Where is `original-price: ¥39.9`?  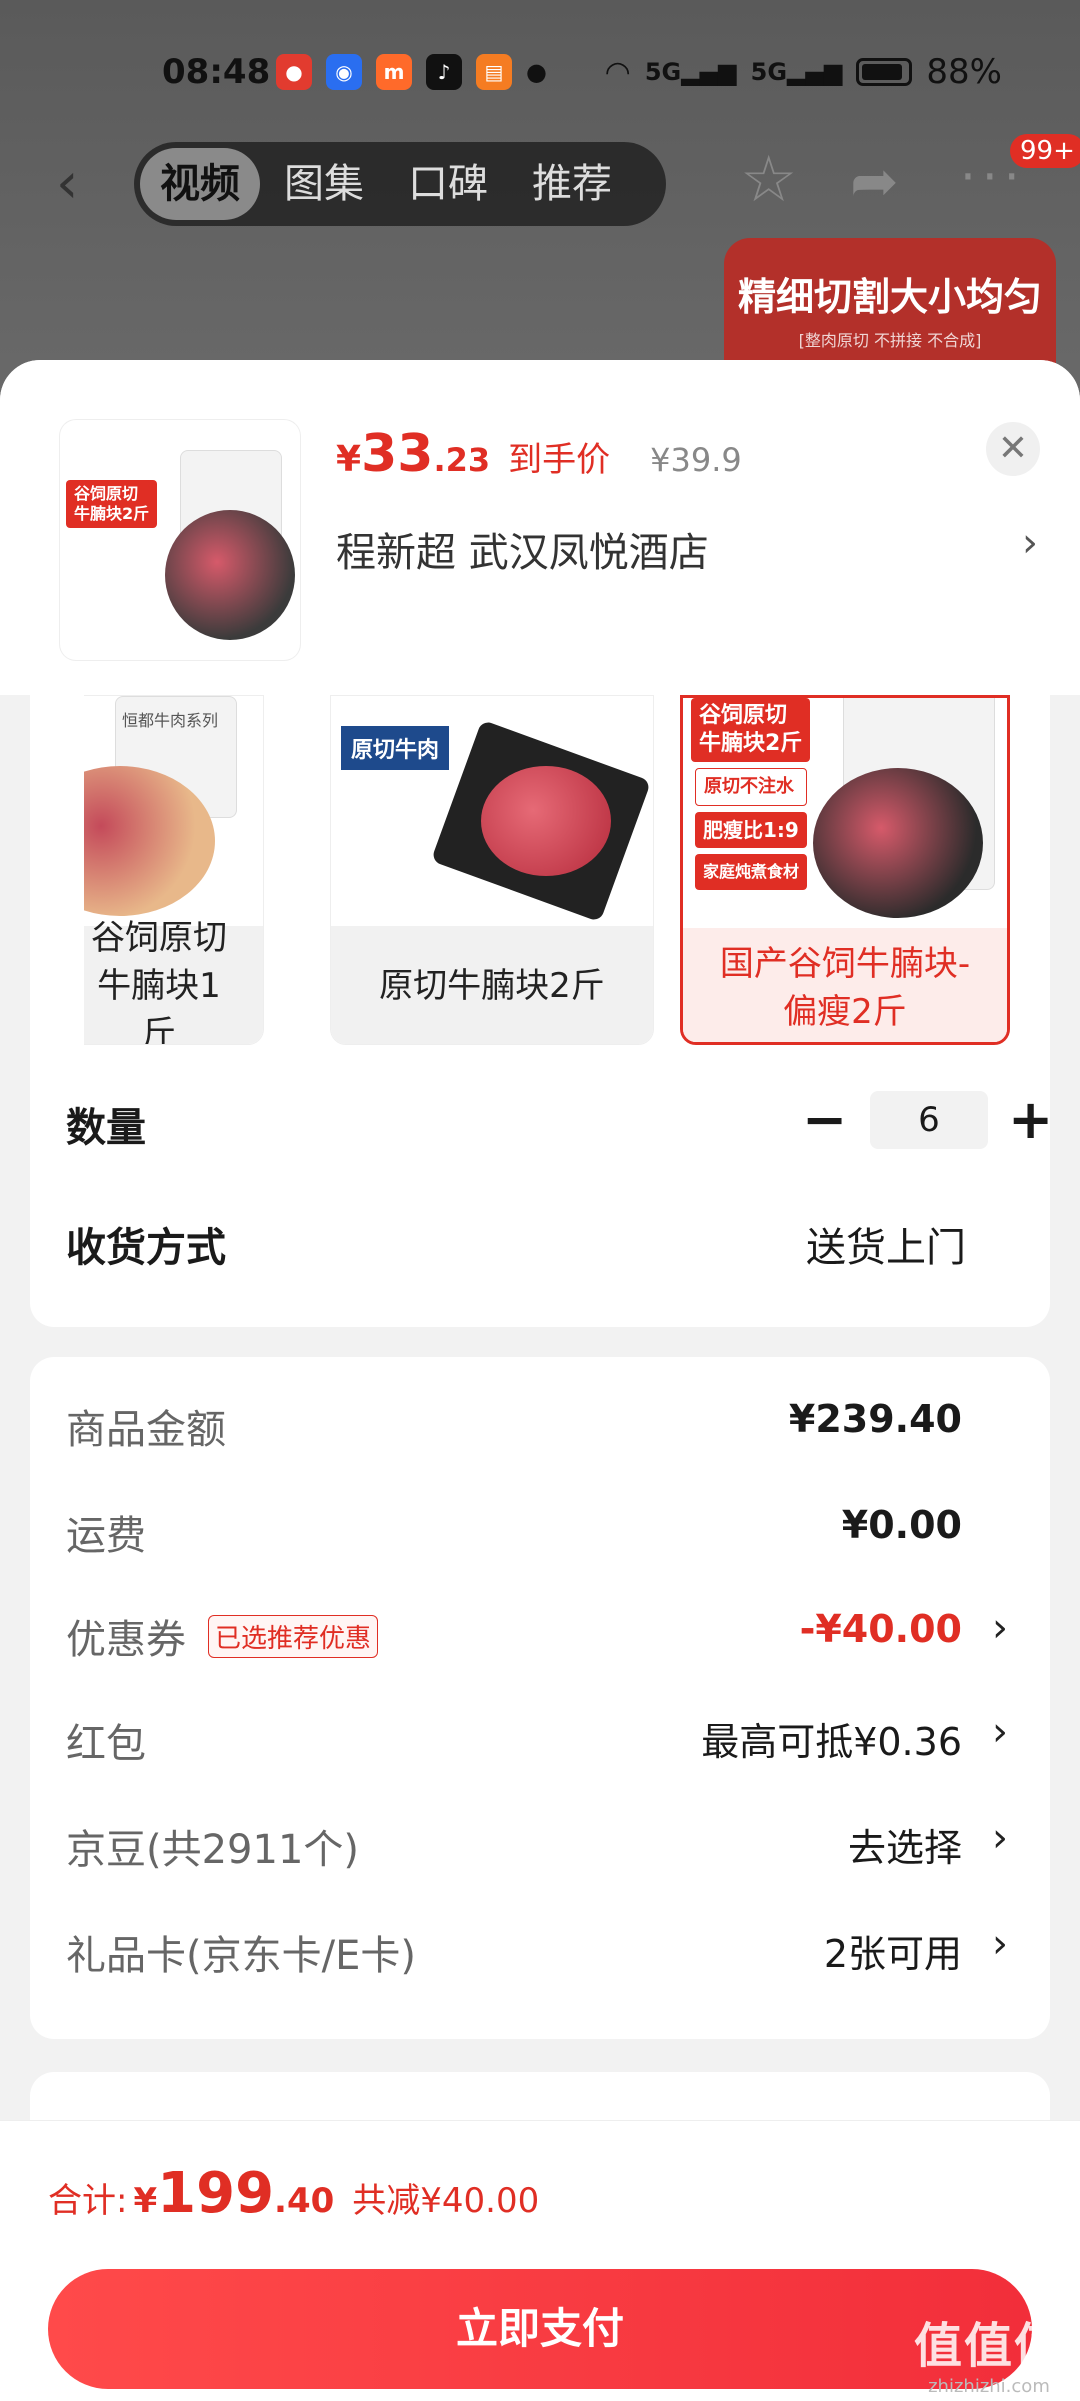 original-price: ¥39.9 is located at coordinates (696, 460).